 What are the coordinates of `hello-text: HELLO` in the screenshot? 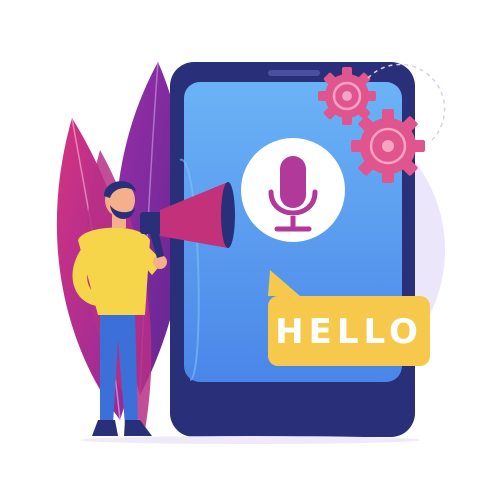 It's located at (349, 332).